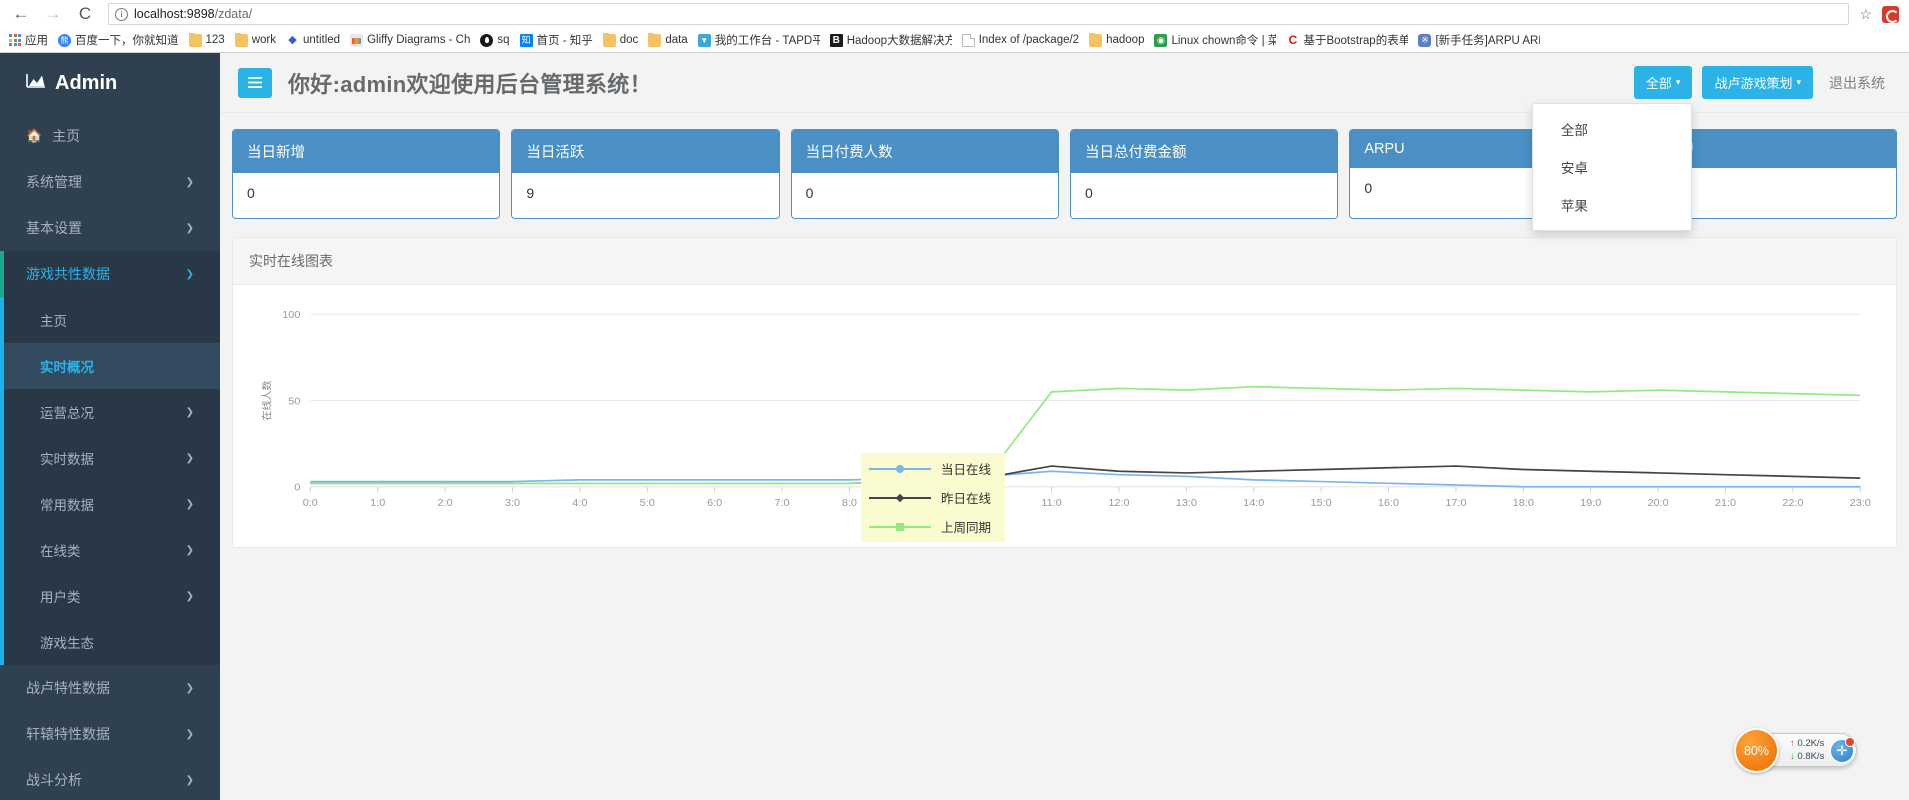 The image size is (1909, 800). I want to click on back-icon: ←, so click(21, 14).